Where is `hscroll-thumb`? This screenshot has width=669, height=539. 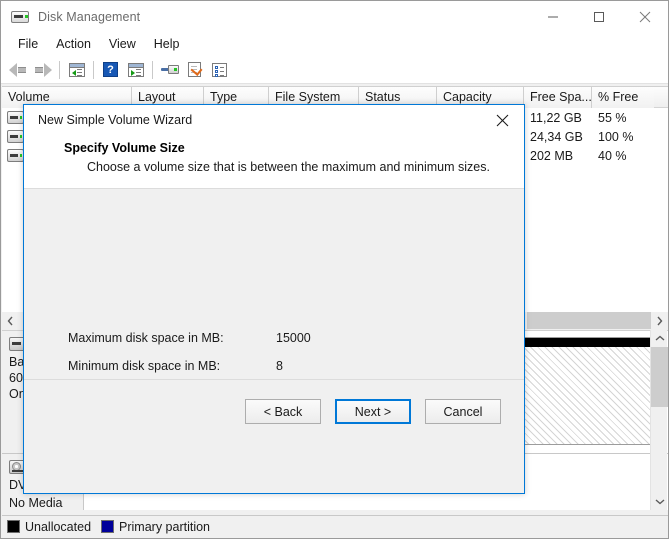
hscroll-thumb is located at coordinates (589, 320).